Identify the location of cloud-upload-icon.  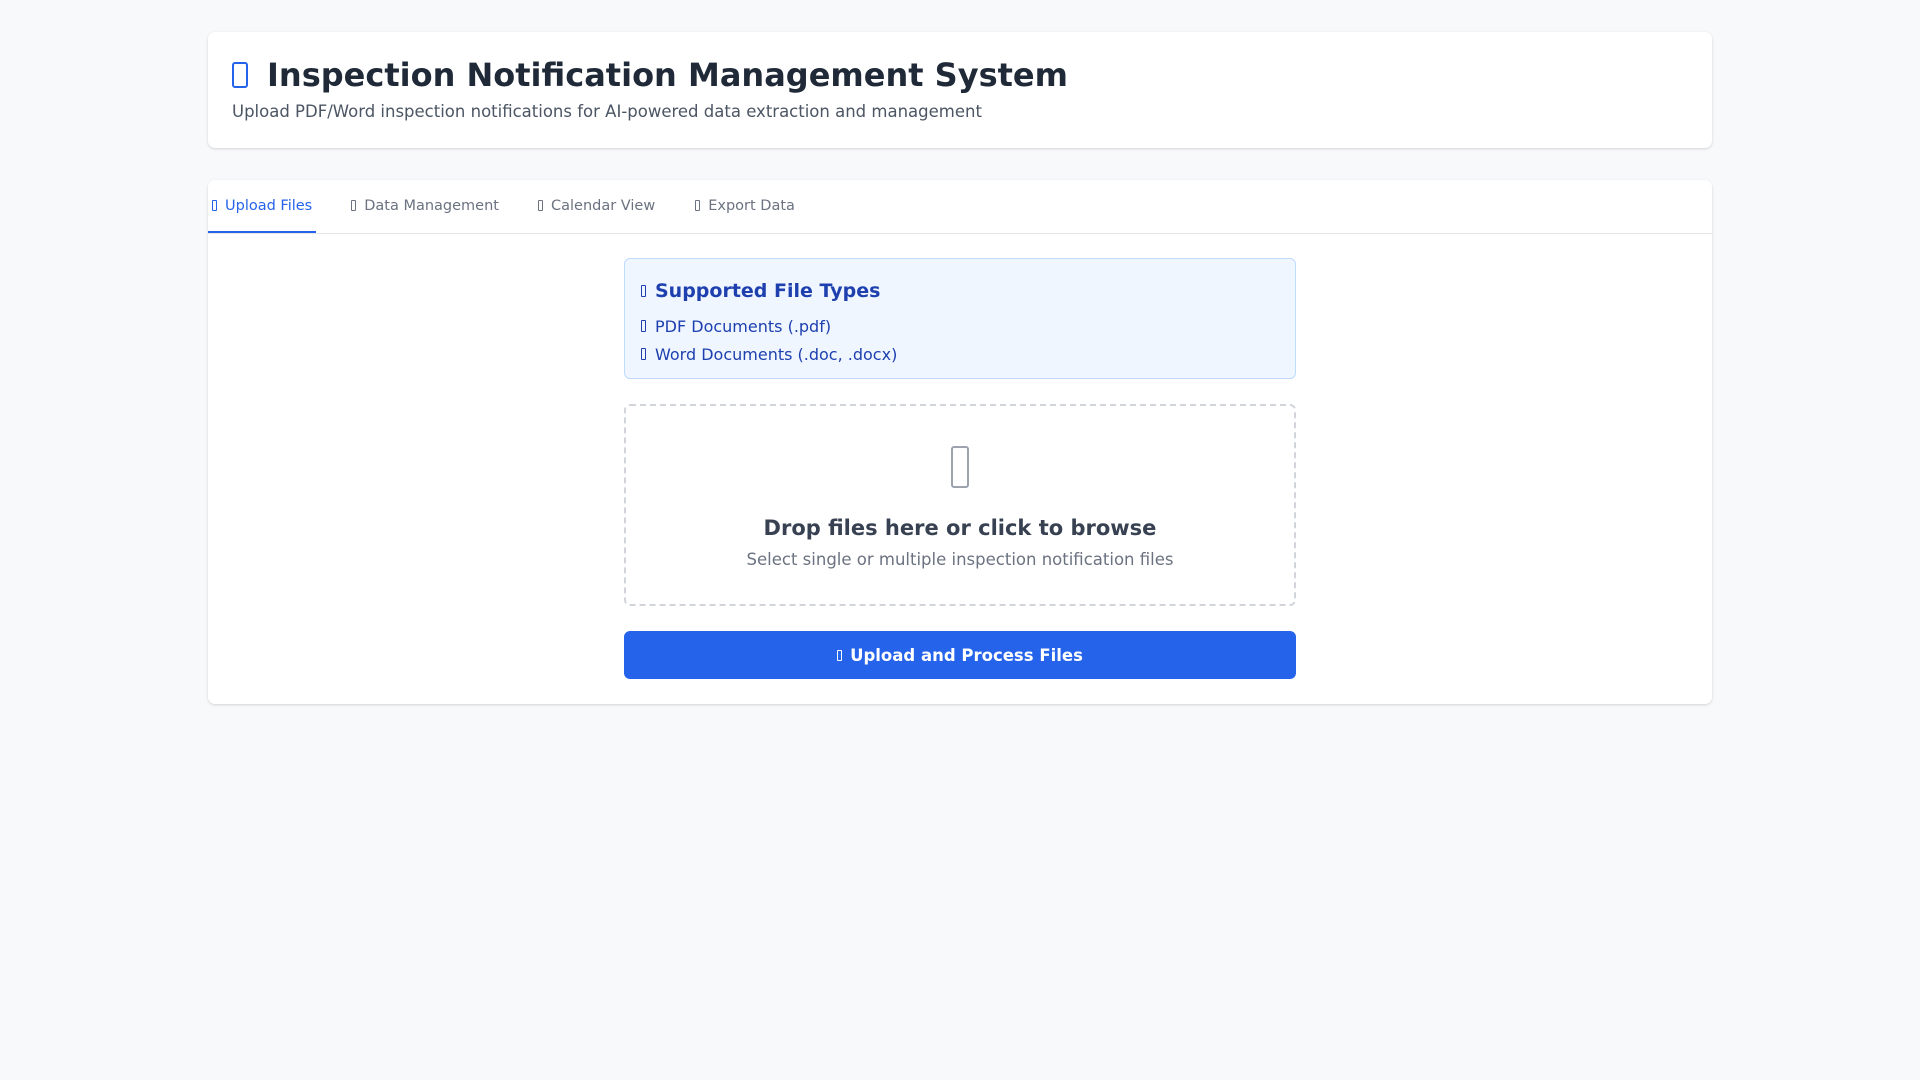
(960, 467).